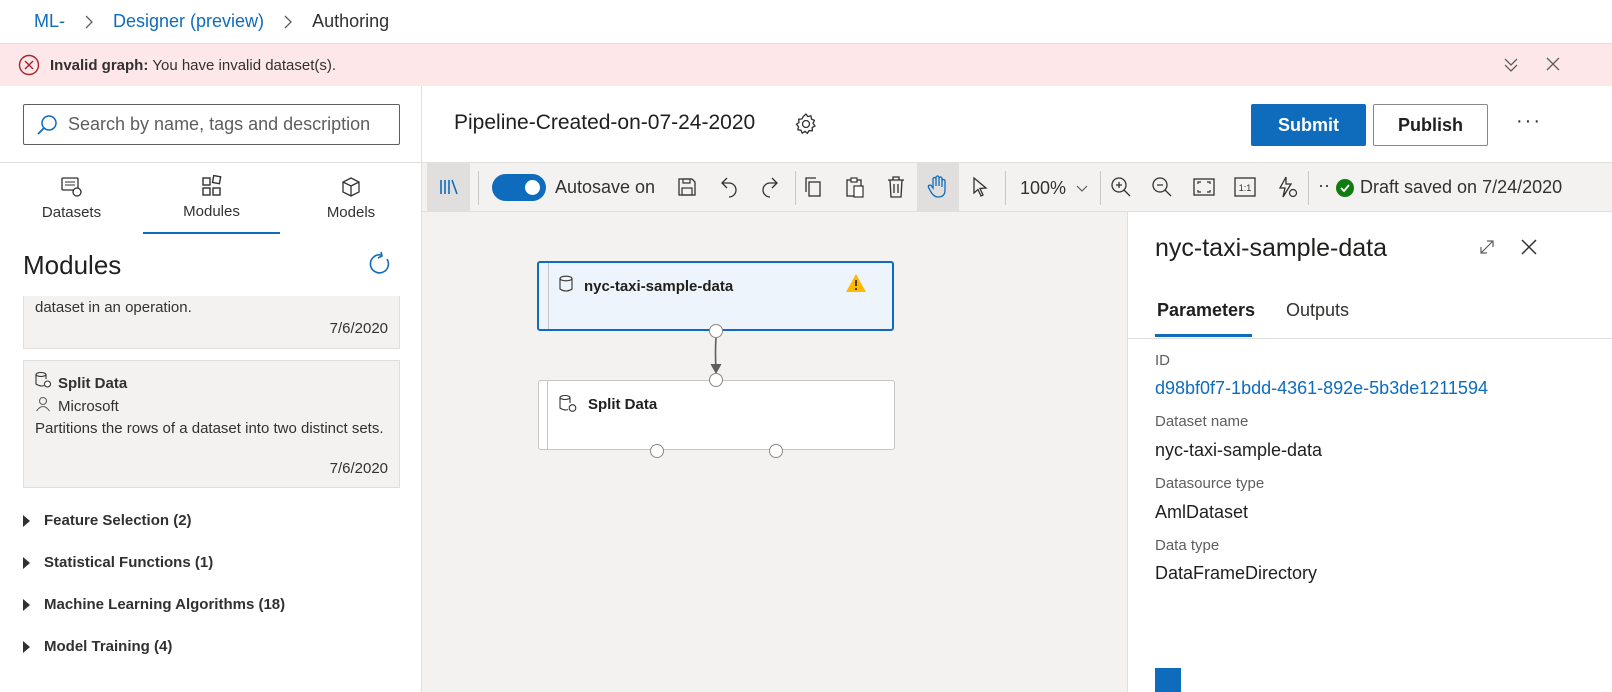  What do you see at coordinates (716, 380) in the screenshot?
I see `input-port` at bounding box center [716, 380].